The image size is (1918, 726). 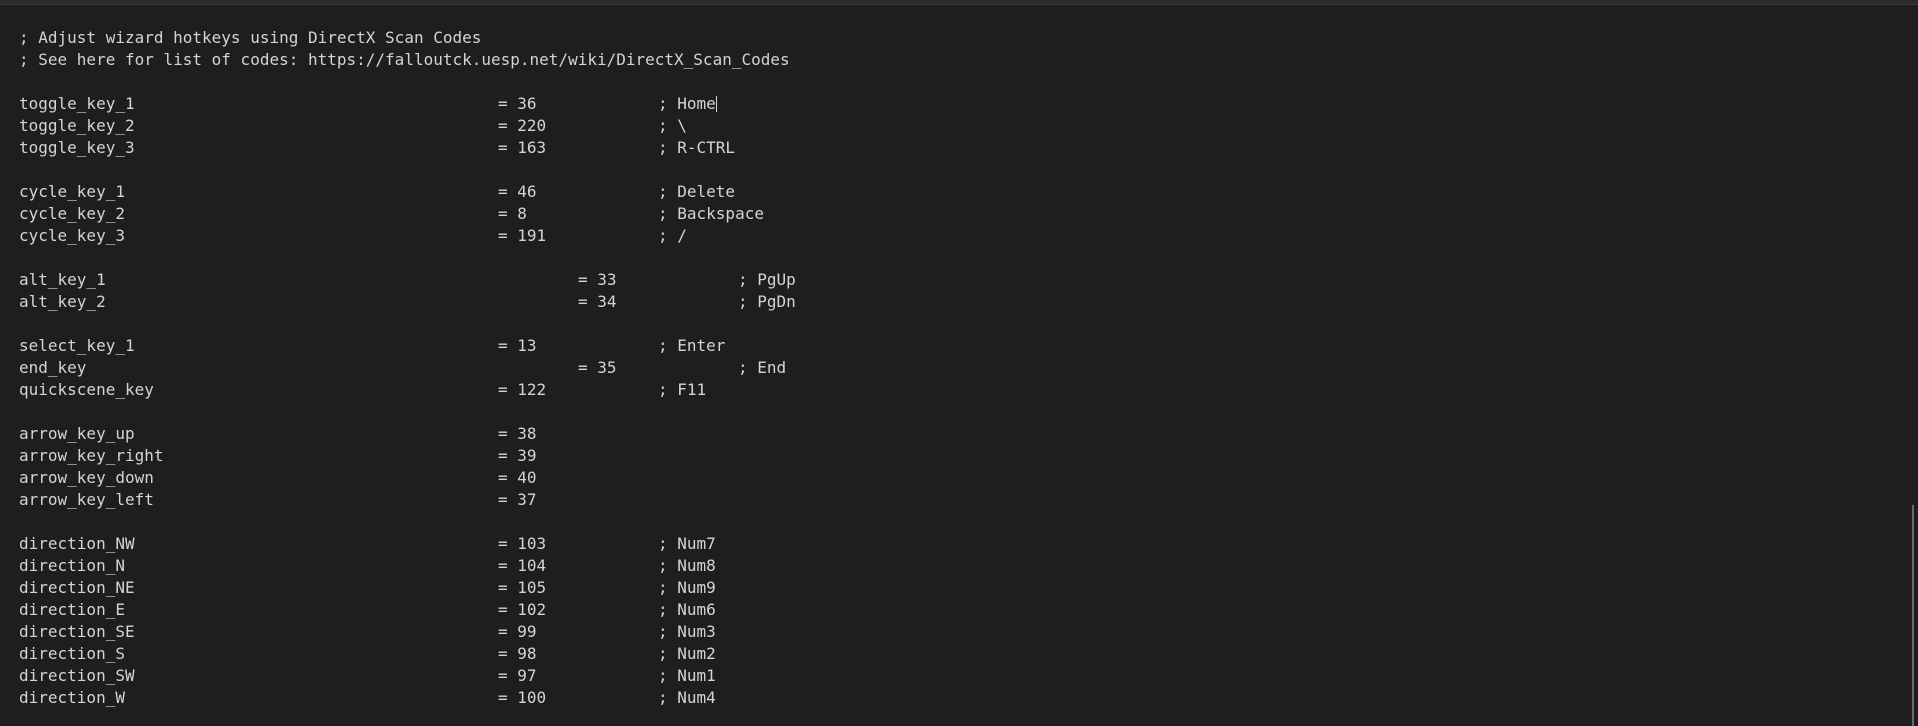 What do you see at coordinates (517, 477) in the screenshot?
I see `config-value: = 40` at bounding box center [517, 477].